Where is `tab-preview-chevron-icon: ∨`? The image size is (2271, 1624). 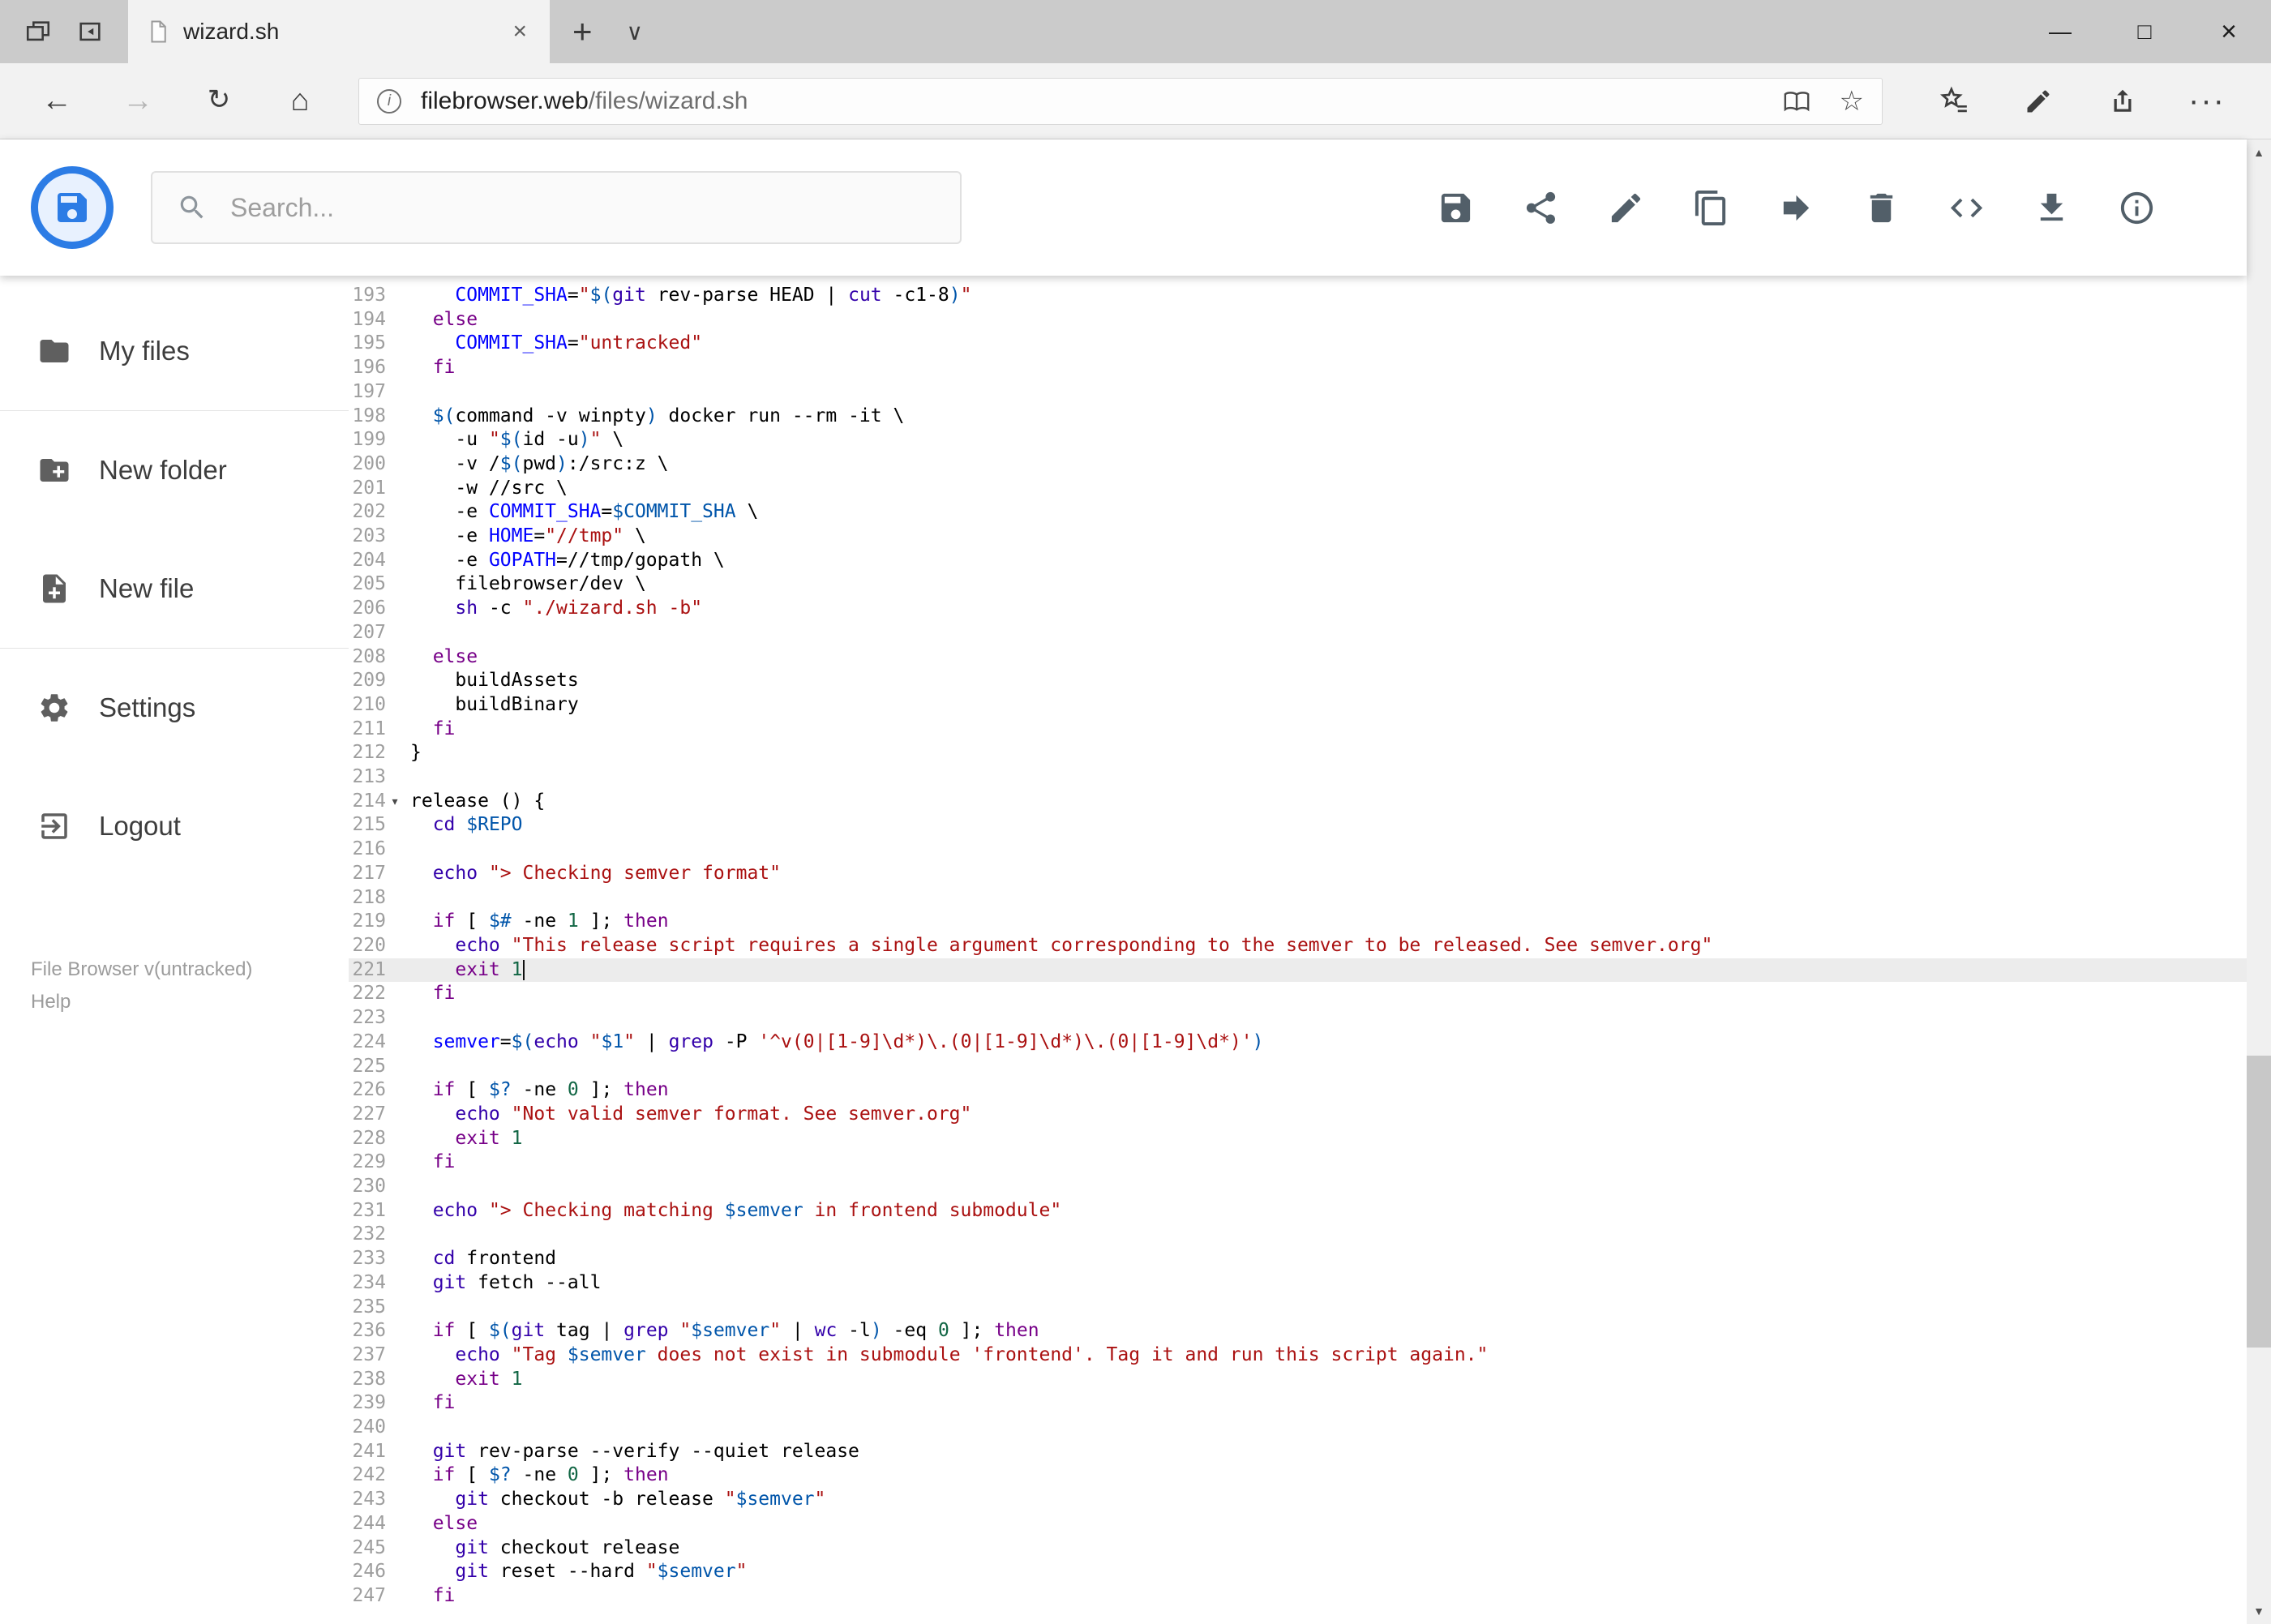 tab-preview-chevron-icon: ∨ is located at coordinates (635, 32).